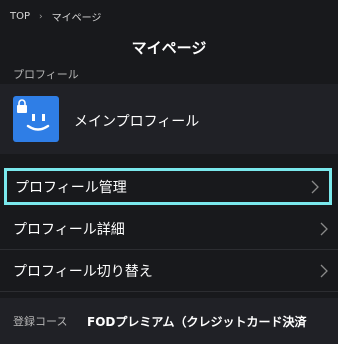 This screenshot has height=344, width=338. I want to click on profile-name: メインプロフィール, so click(137, 122).